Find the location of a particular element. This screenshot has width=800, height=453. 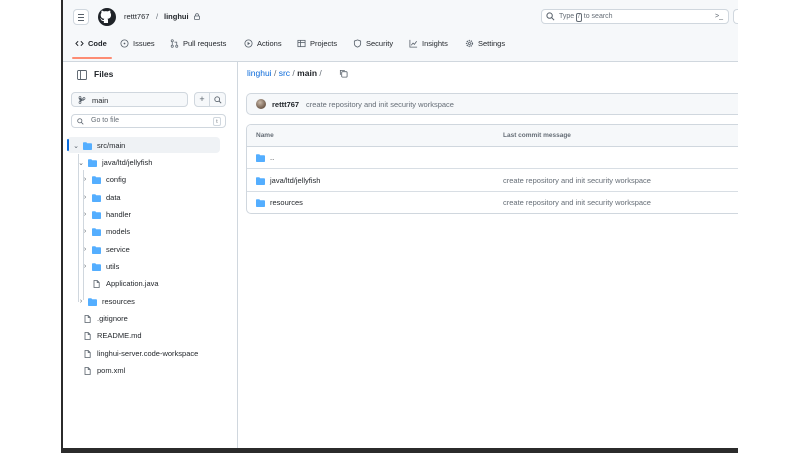

gear-icon is located at coordinates (469, 43).